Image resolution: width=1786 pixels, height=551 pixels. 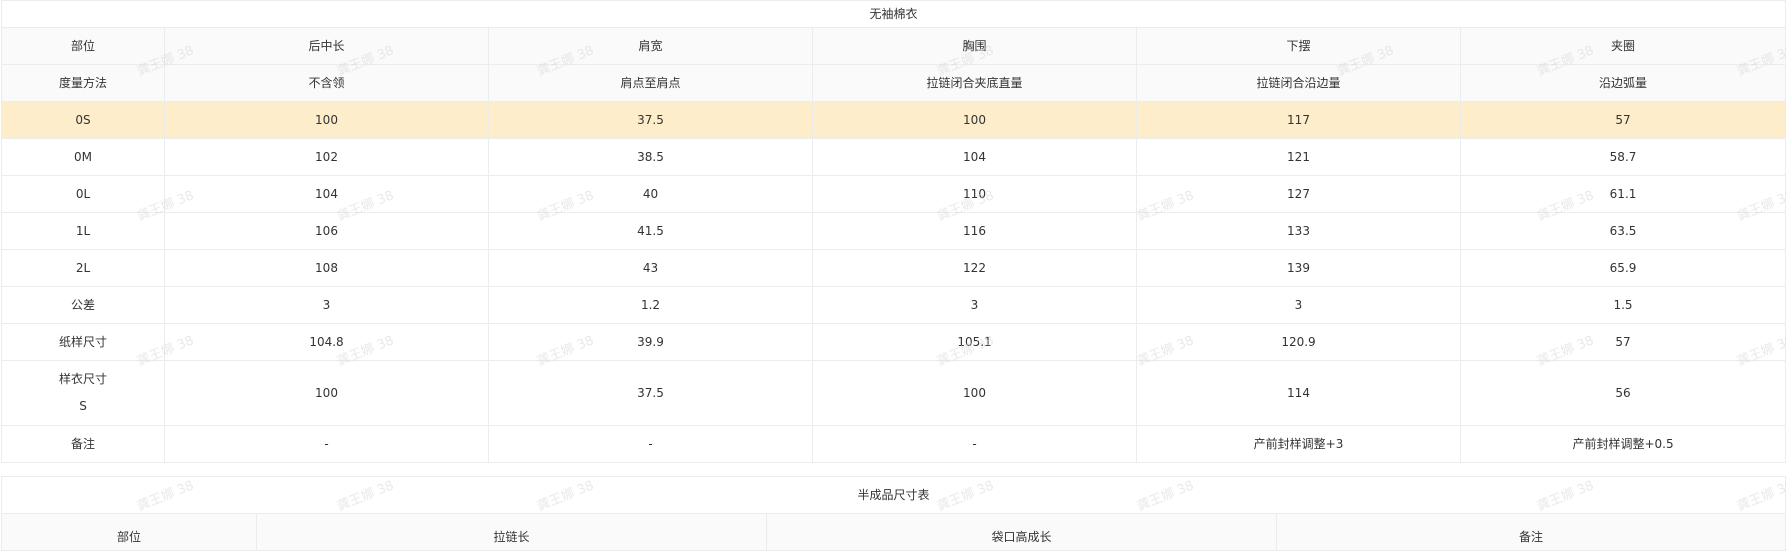 I want to click on table-cell: 39.9, so click(x=650, y=342).